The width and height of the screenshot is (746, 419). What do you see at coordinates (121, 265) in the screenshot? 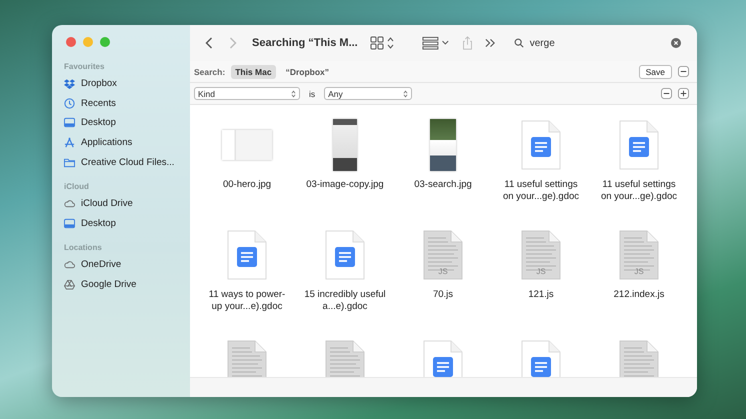
I see `sidebar-item: OneDrive` at bounding box center [121, 265].